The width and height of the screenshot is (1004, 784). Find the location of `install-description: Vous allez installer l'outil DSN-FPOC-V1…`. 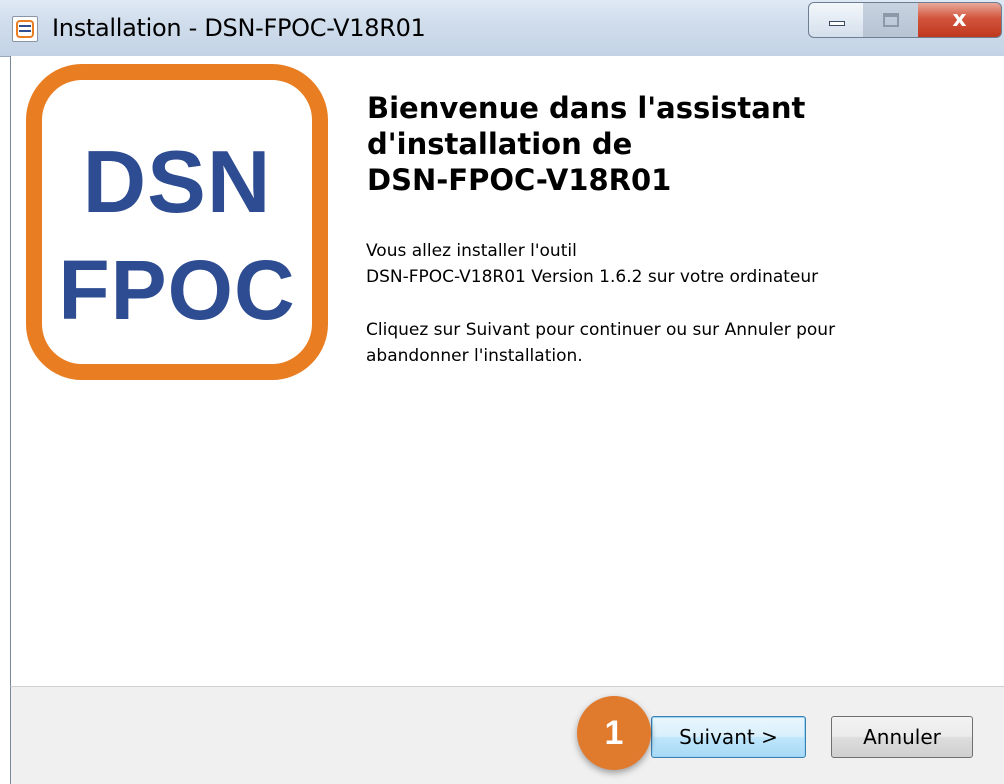

install-description: Vous allez installer l'outil DSN-FPOC-V1… is located at coordinates (666, 264).